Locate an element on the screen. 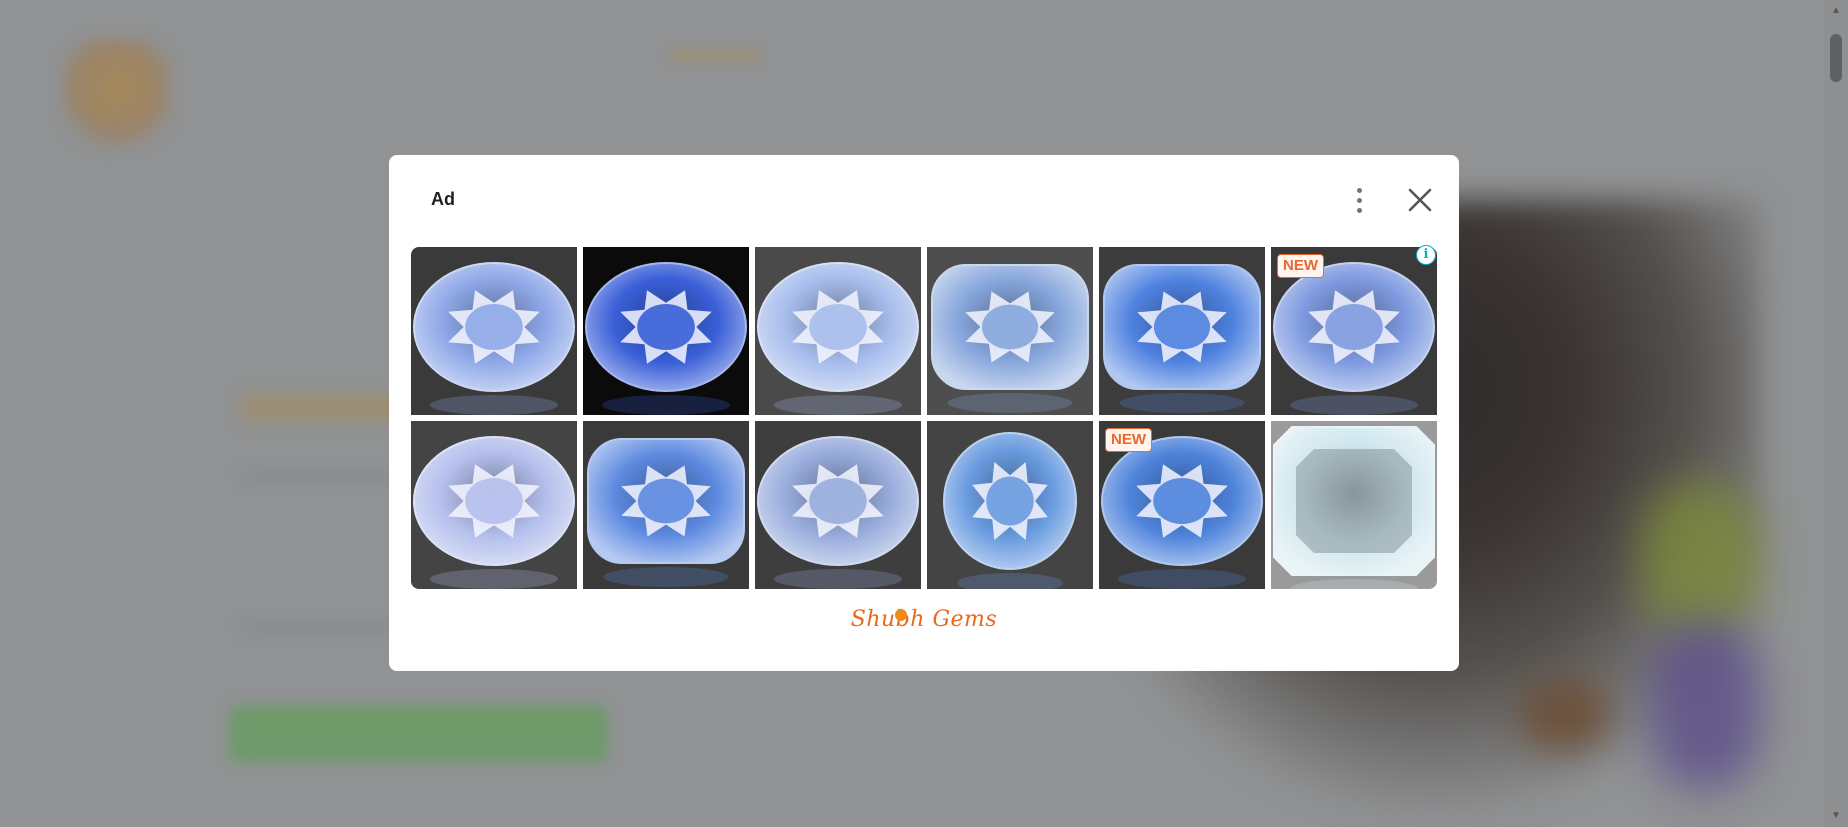 This screenshot has width=1848, height=827. brand-name: Shubh Gems is located at coordinates (924, 619).